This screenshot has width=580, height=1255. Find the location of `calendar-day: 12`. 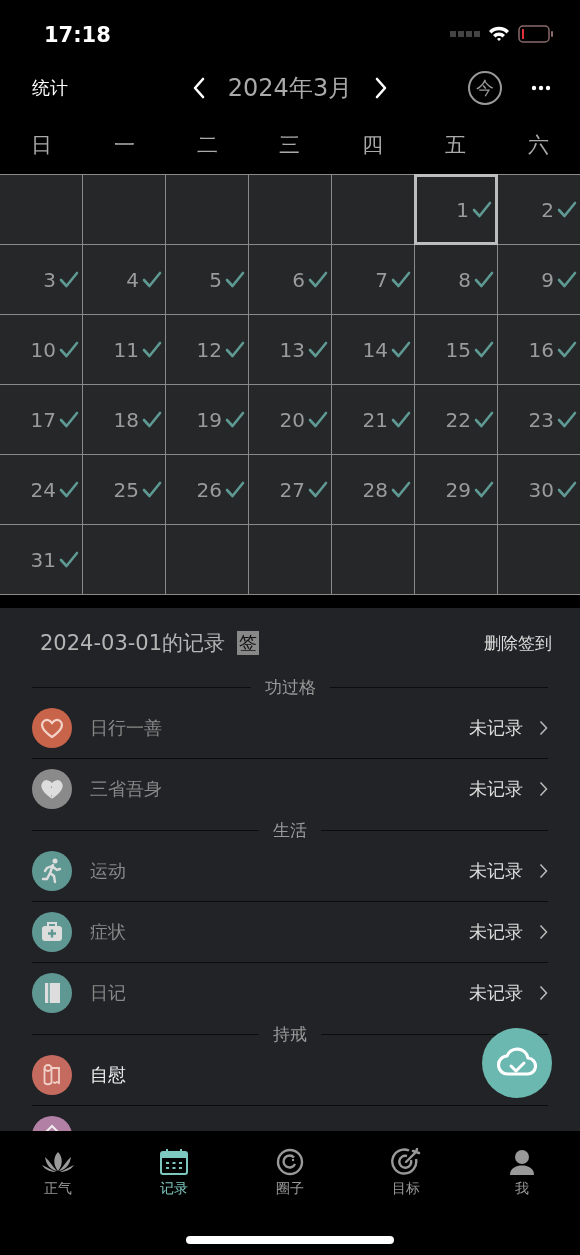

calendar-day: 12 is located at coordinates (207, 349).